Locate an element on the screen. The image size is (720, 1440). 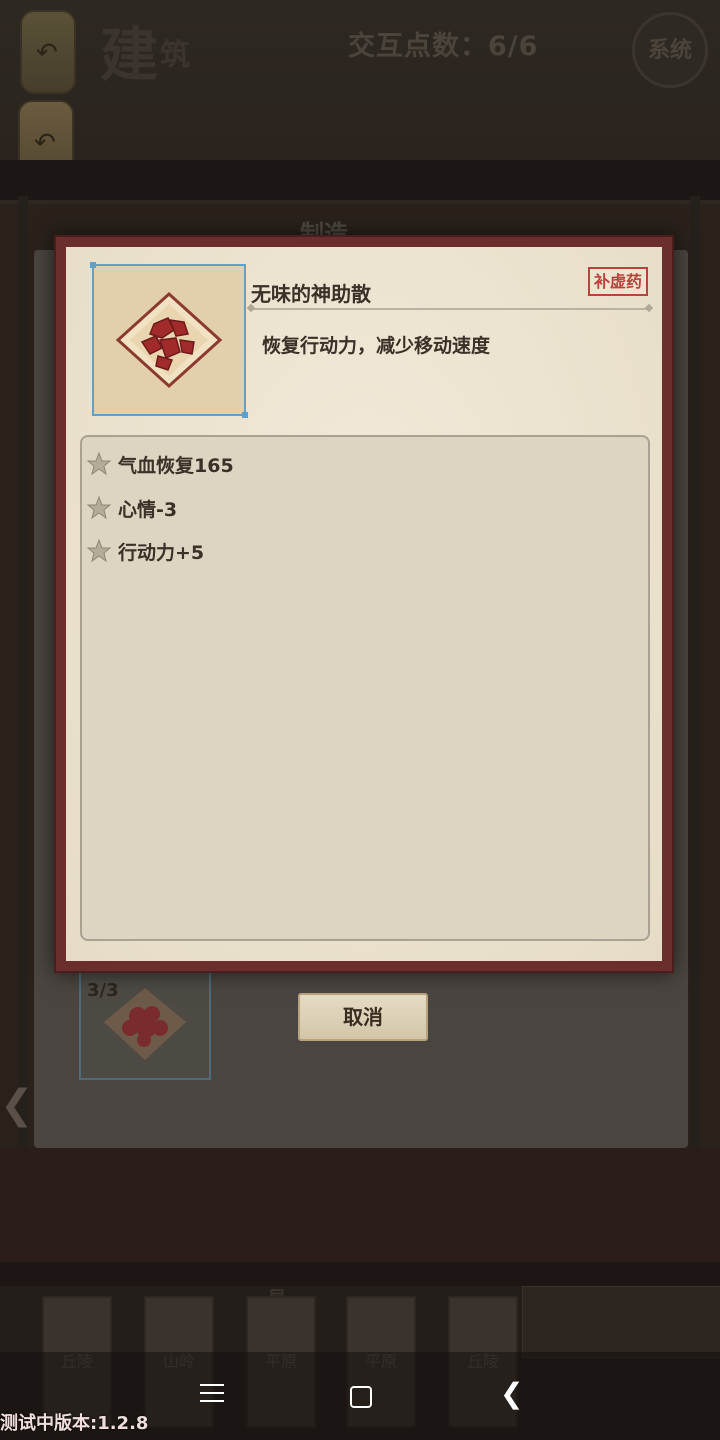
effect-item: 行动力+5 is located at coordinates (145, 551).